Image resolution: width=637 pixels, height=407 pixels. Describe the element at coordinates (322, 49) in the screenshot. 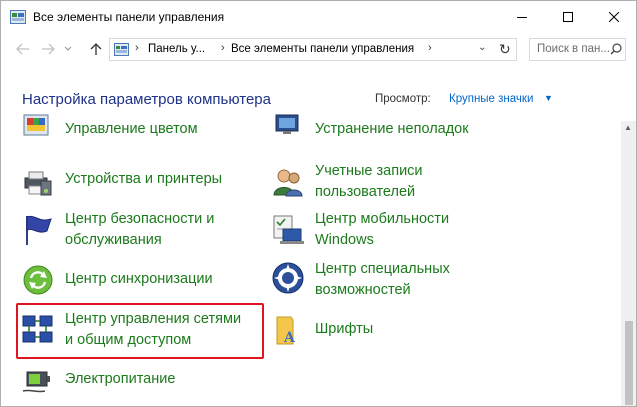

I see `breadcrumb-all-items: Все элементы панели управления` at that location.